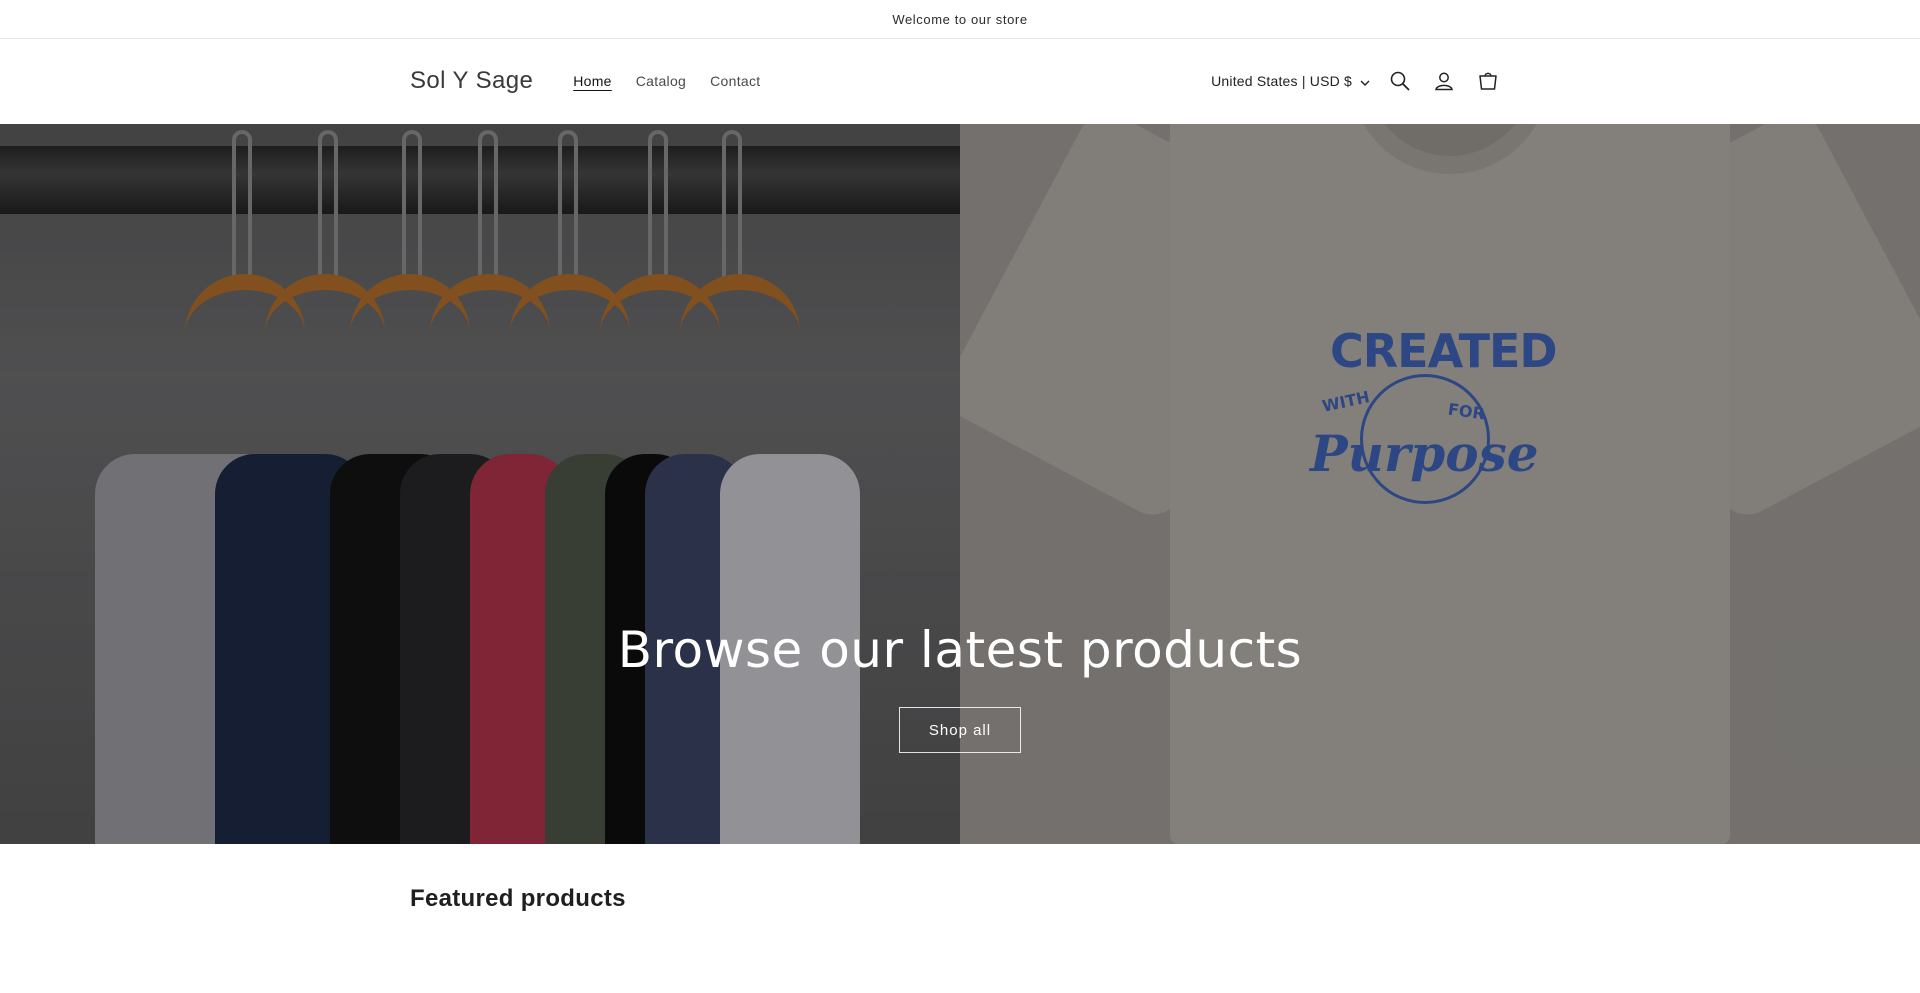  I want to click on hero-title: Browse our latest products, so click(960, 650).